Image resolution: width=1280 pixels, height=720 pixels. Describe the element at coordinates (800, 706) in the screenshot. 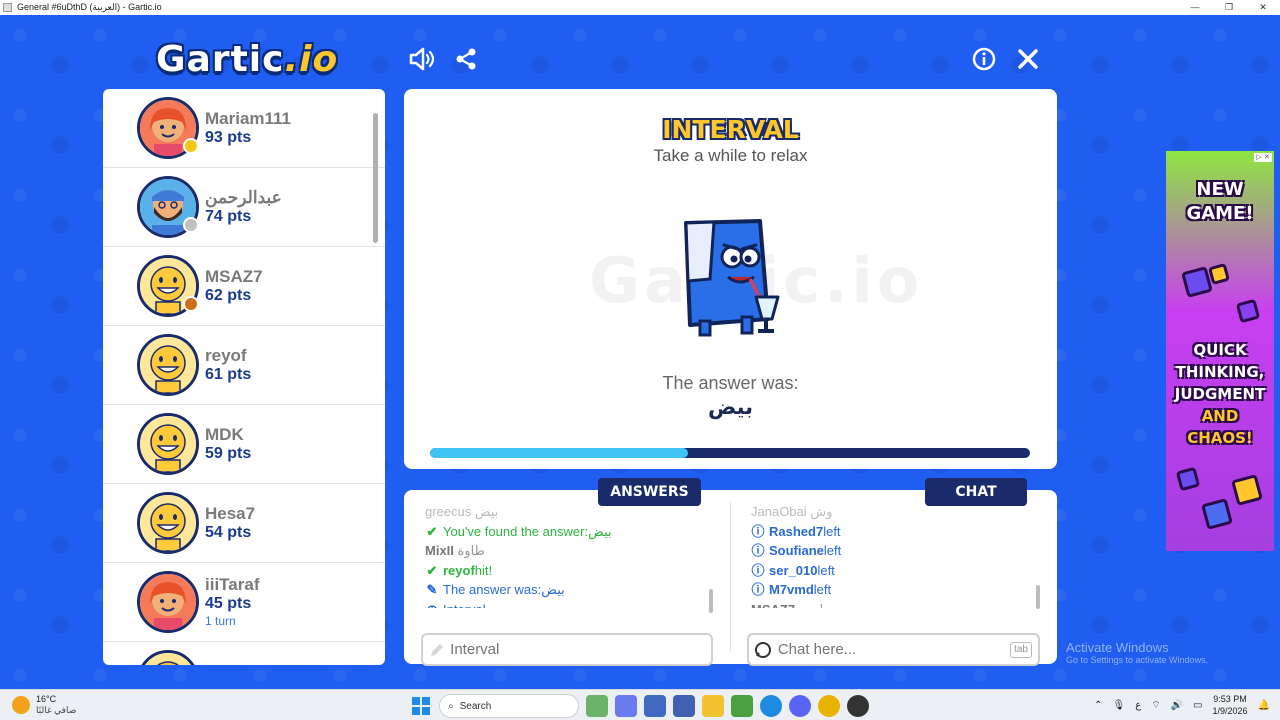

I see `discord-icon` at that location.